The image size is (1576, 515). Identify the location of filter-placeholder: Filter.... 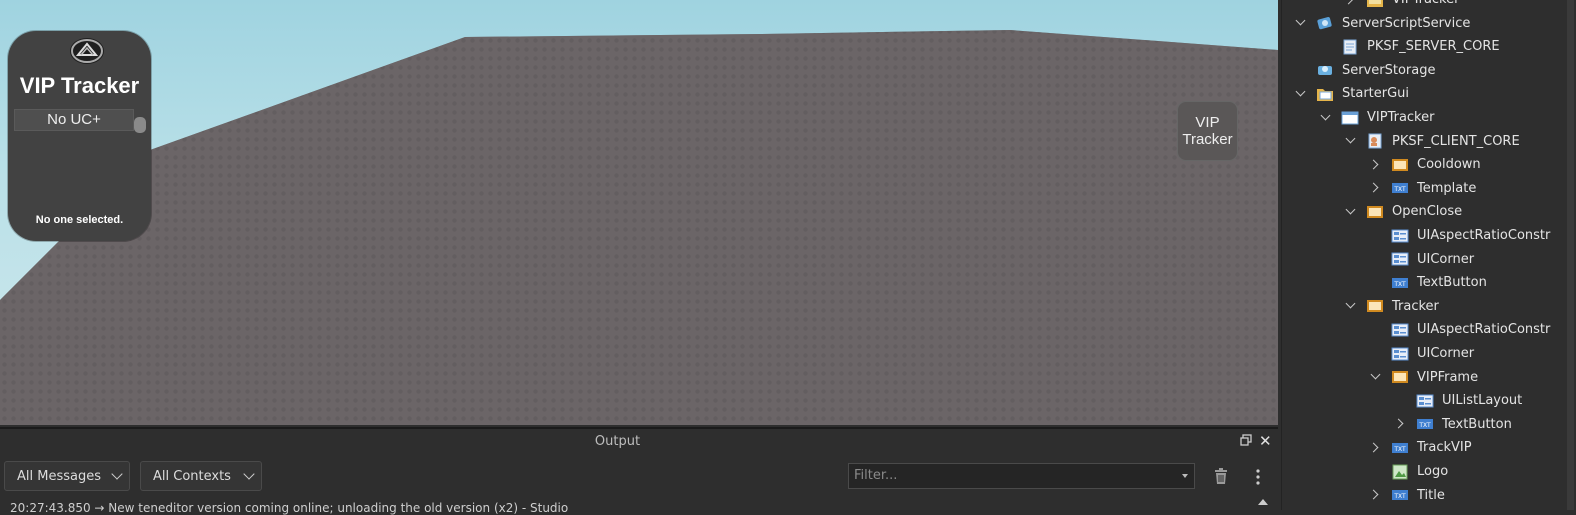
(876, 475).